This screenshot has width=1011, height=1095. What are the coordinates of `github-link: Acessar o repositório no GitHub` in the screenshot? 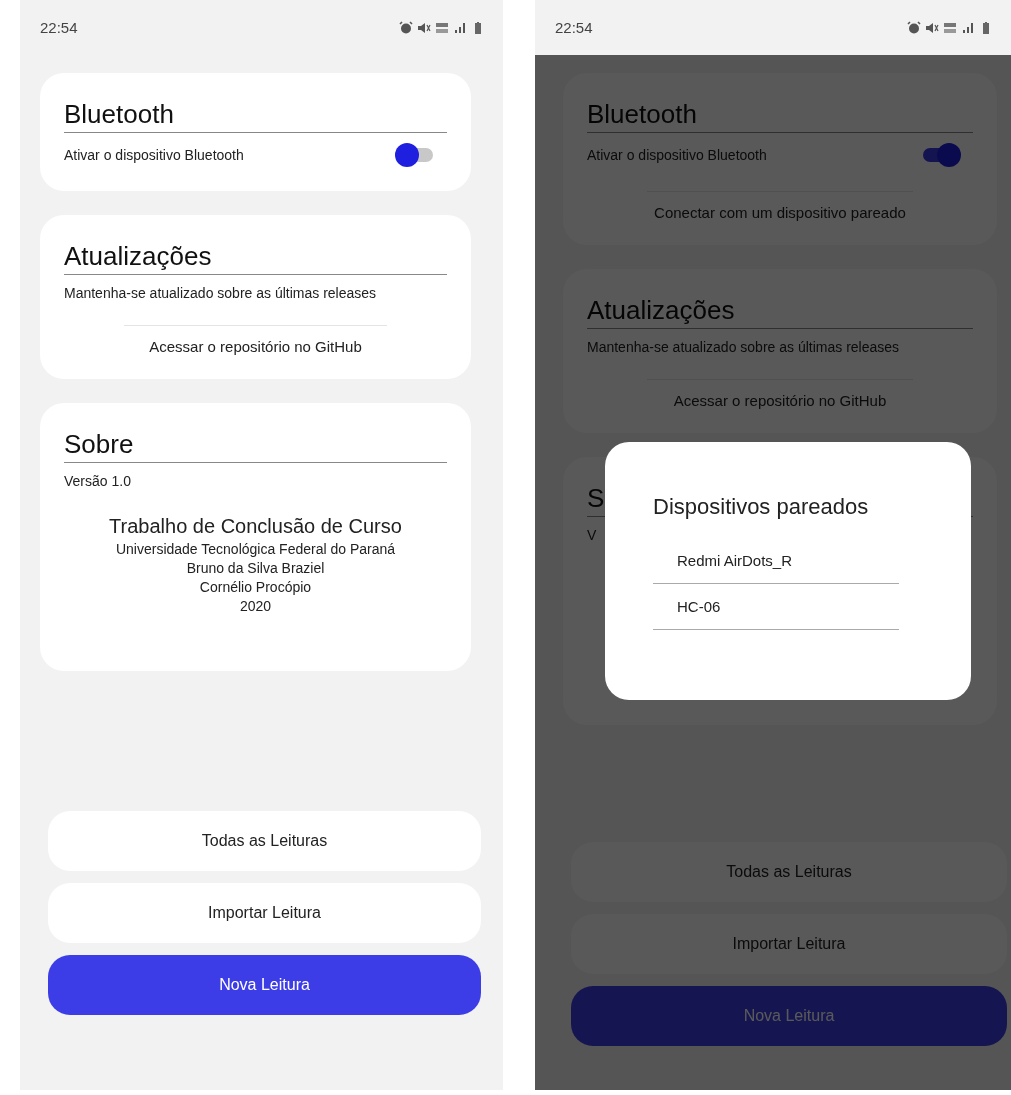 It's located at (255, 340).